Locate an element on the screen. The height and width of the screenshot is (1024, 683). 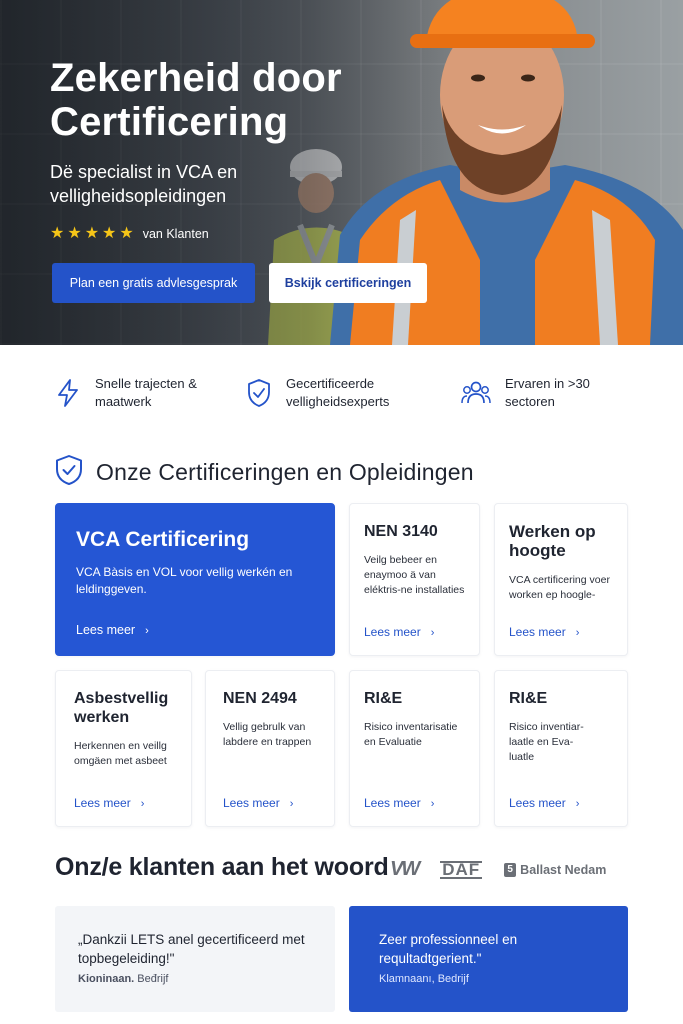
feature-label: Gecertificeerde velligheidsexperts is located at coordinates (338, 392).